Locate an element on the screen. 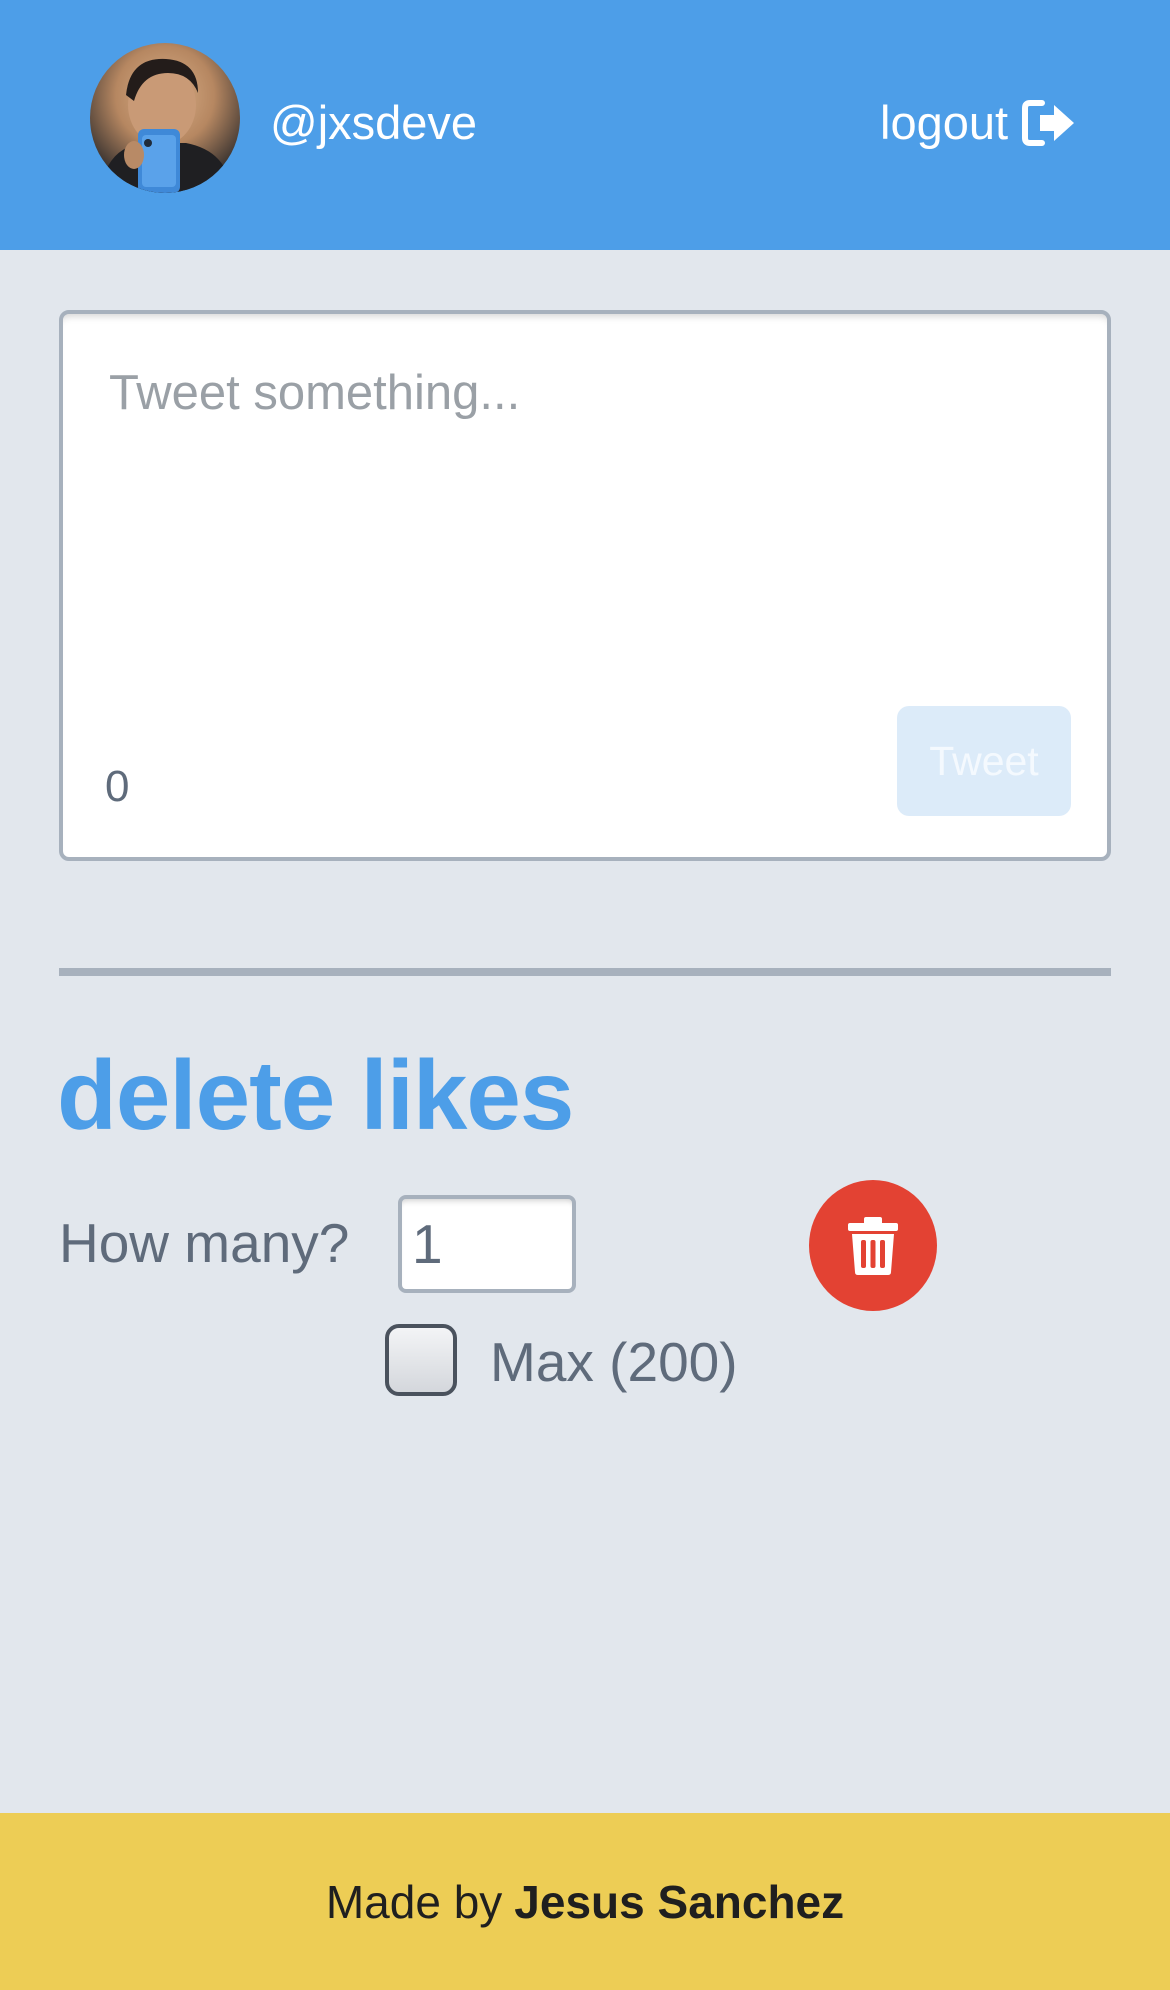 The height and width of the screenshot is (1990, 1170). avatar-photo is located at coordinates (166, 125).